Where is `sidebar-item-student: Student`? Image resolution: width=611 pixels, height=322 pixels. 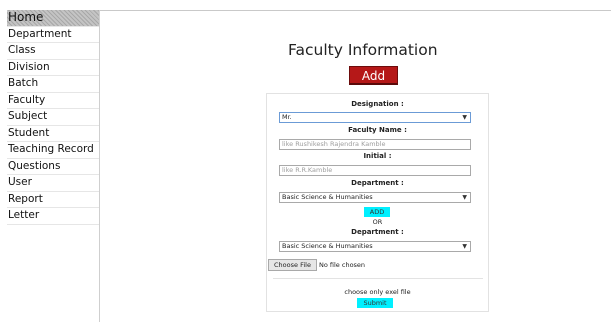
sidebar-item-student: Student is located at coordinates (53, 134).